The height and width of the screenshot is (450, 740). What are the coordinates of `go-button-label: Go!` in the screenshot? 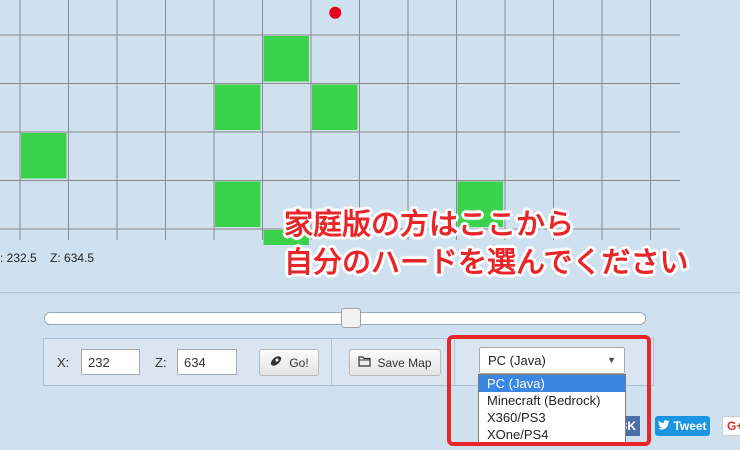 It's located at (299, 362).